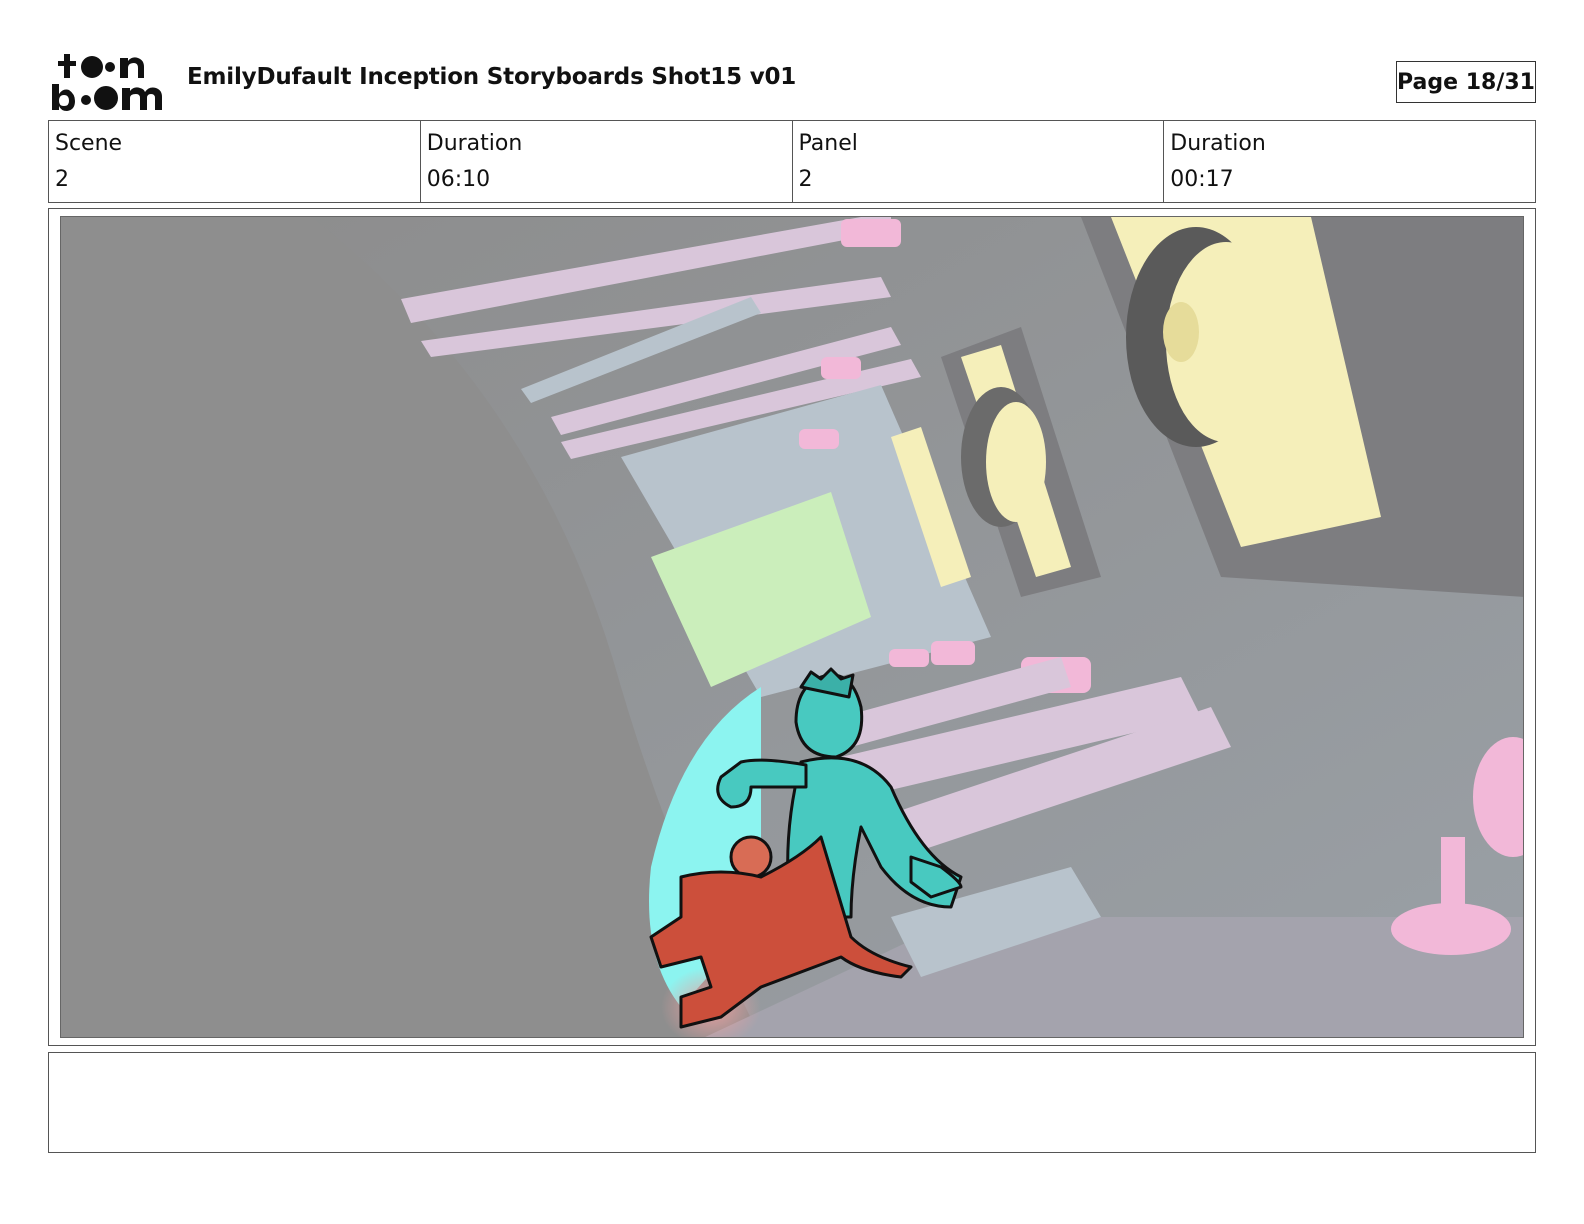  What do you see at coordinates (828, 143) in the screenshot?
I see `panel-label: Panel` at bounding box center [828, 143].